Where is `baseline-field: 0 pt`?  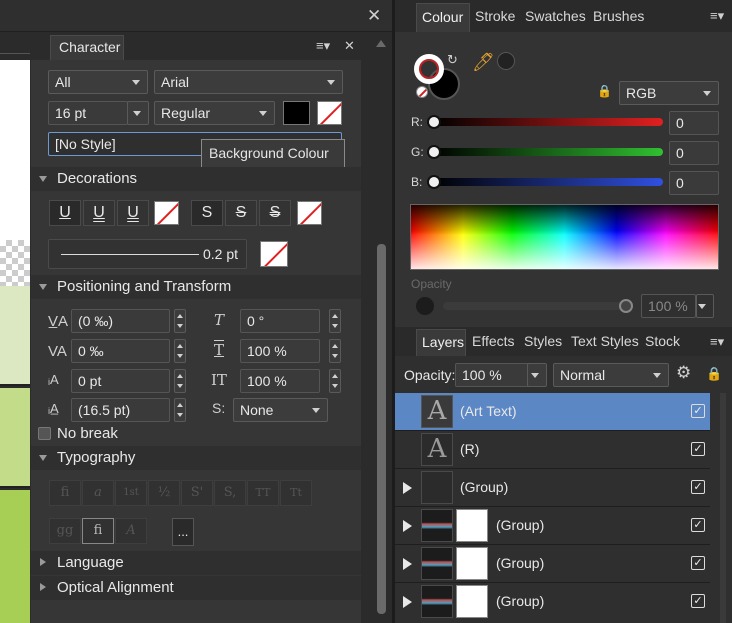
baseline-field: 0 pt is located at coordinates (120, 381).